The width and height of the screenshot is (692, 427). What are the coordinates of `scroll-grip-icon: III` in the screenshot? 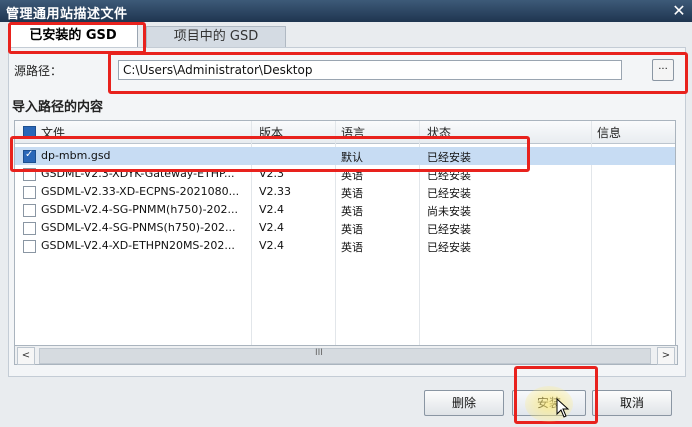 It's located at (319, 353).